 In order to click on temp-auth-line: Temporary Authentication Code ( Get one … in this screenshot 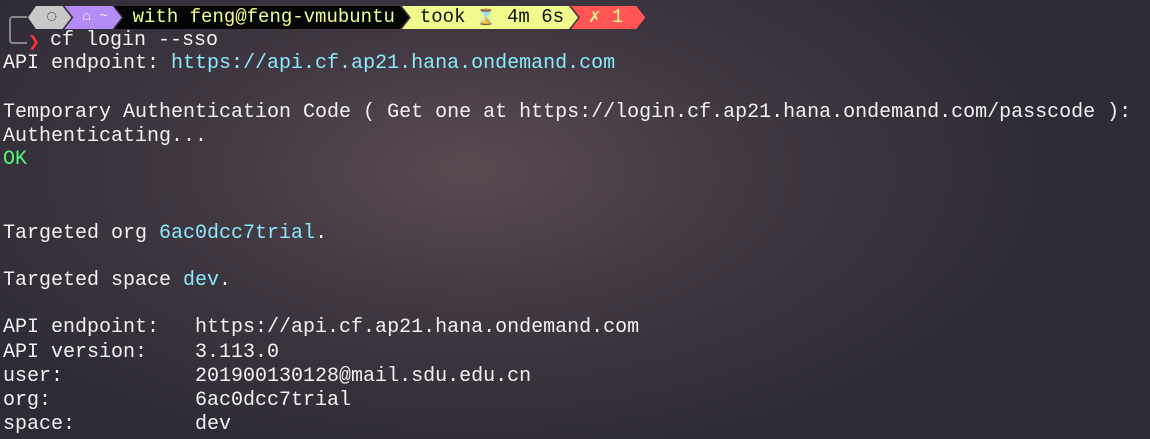, I will do `click(567, 112)`.